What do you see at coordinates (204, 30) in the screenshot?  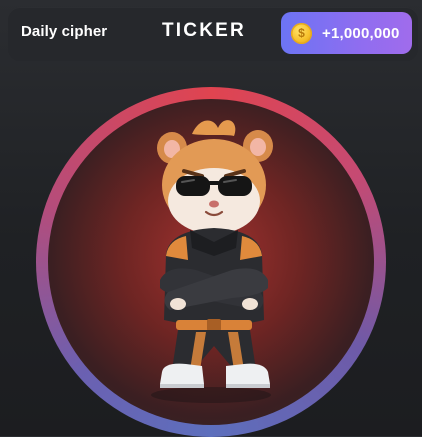 I see `page-title: TICKER` at bounding box center [204, 30].